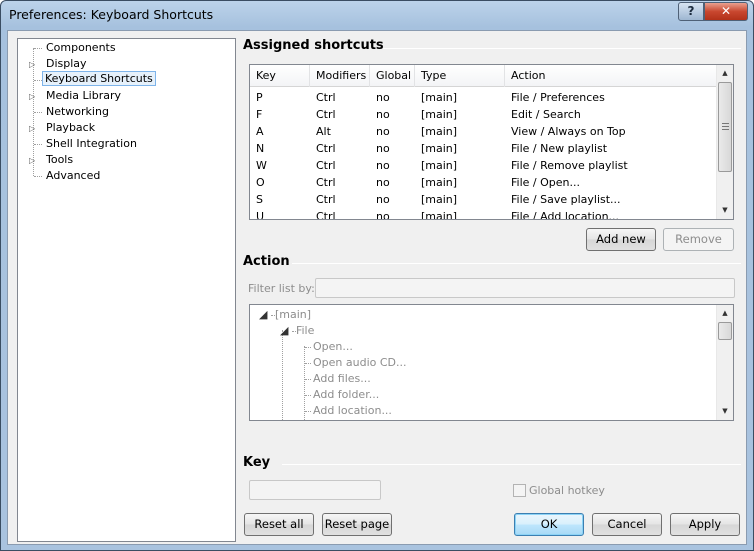  I want to click on tree-connector-line, so click(282, 375).